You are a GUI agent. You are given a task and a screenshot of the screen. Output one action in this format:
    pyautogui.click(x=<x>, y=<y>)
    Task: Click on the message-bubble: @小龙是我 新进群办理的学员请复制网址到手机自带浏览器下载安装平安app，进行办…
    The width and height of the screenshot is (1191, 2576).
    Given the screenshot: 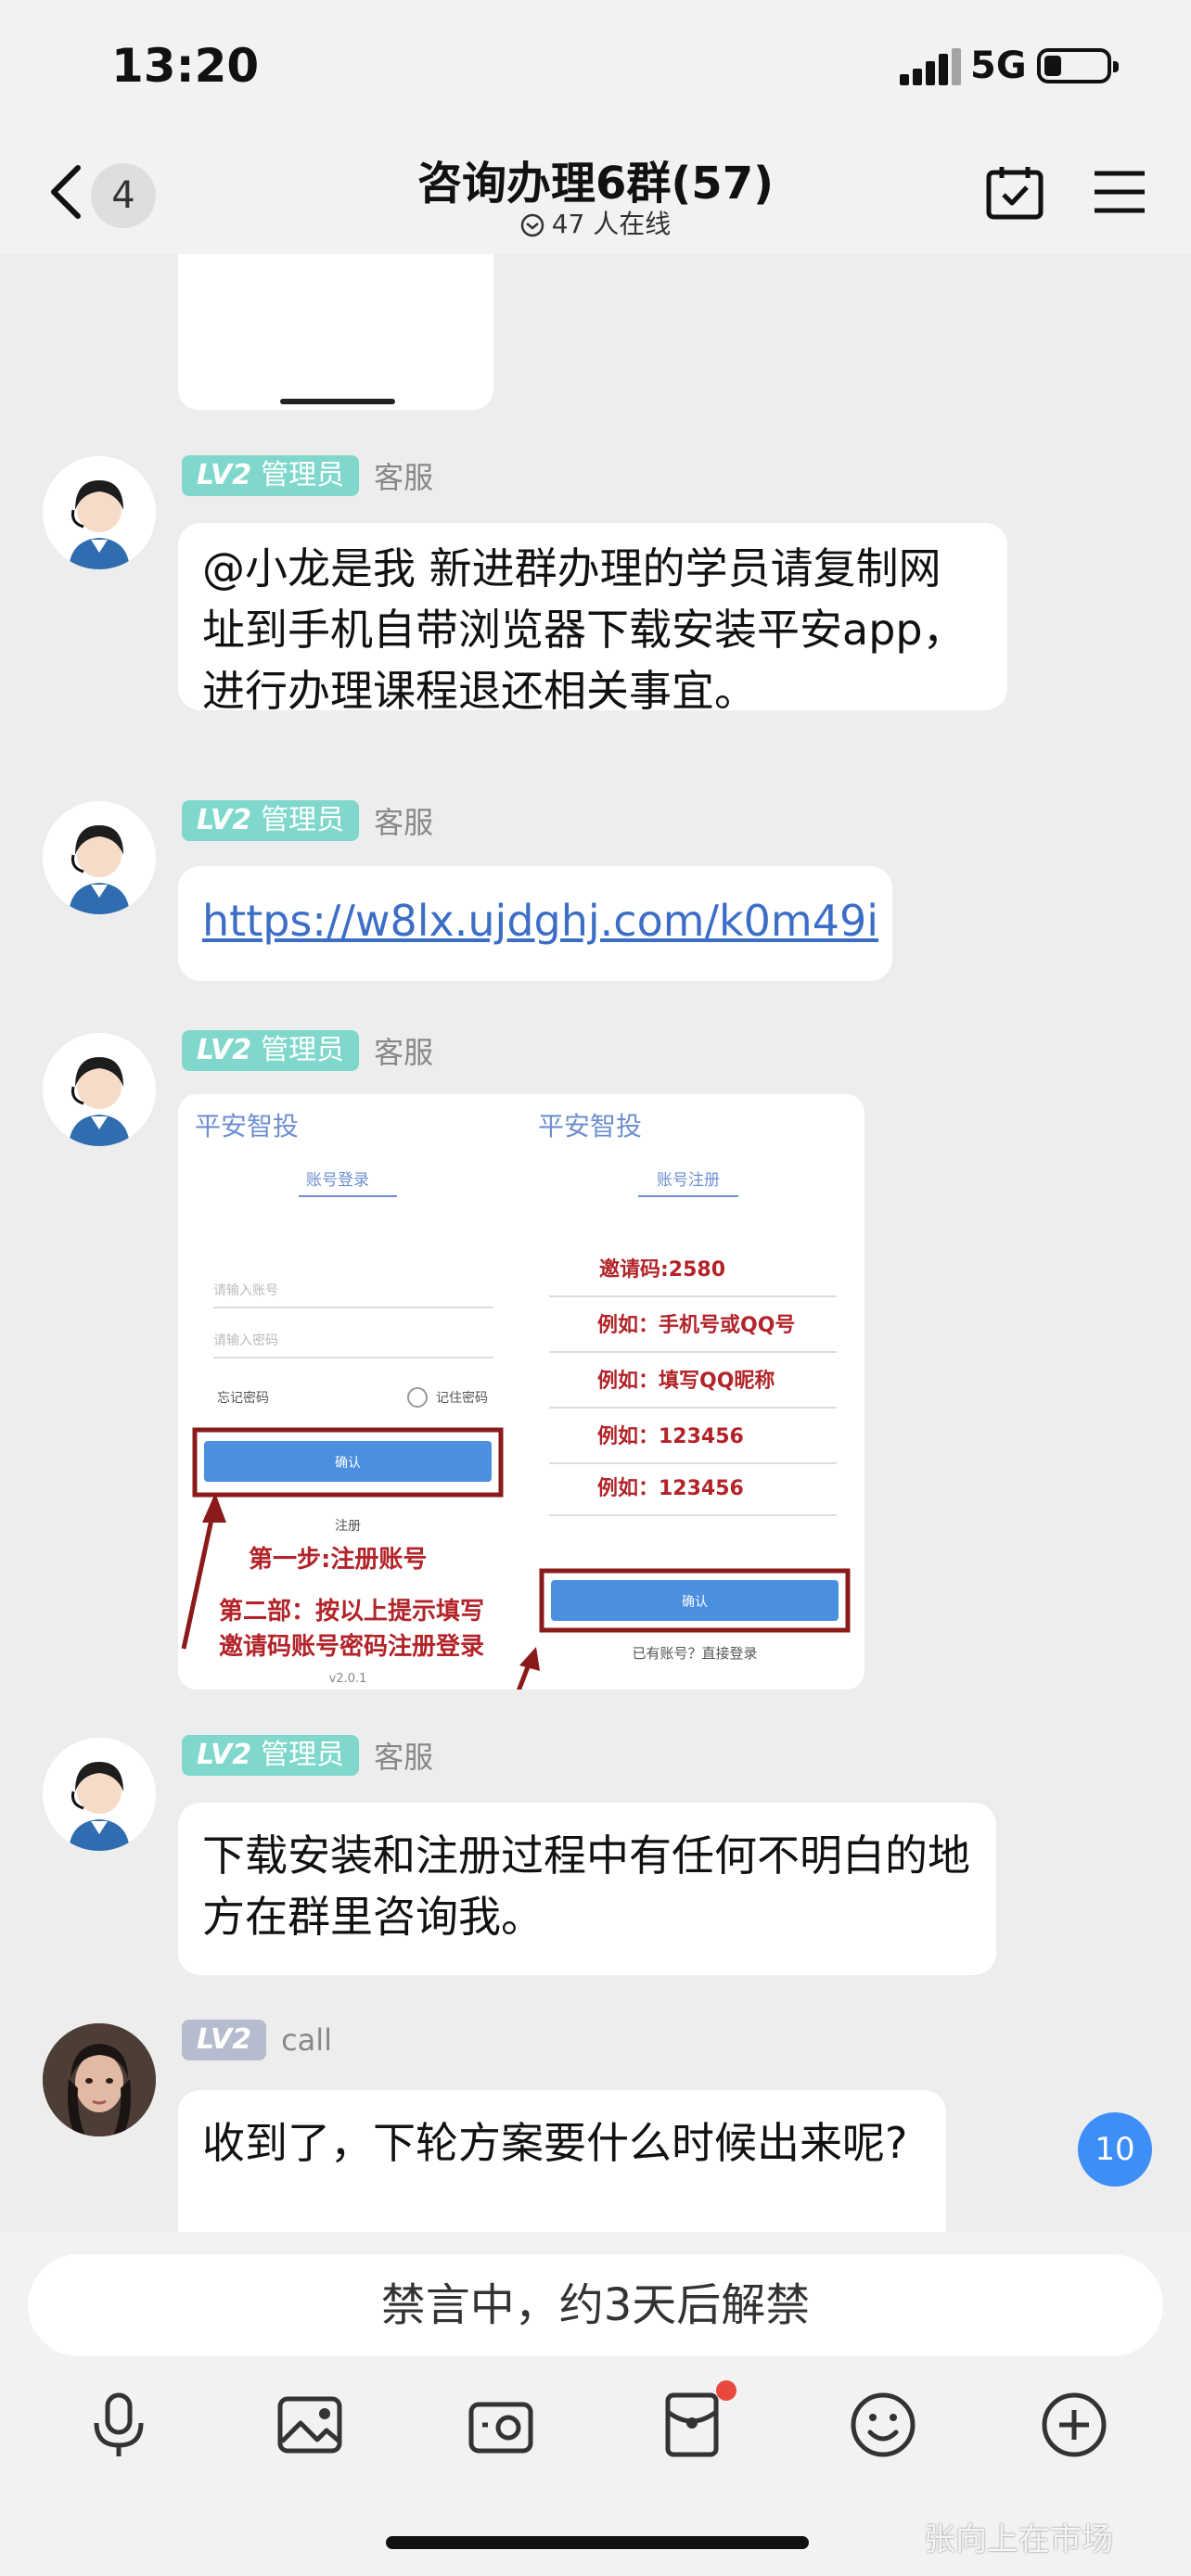 What is the action you would take?
    pyautogui.click(x=592, y=619)
    